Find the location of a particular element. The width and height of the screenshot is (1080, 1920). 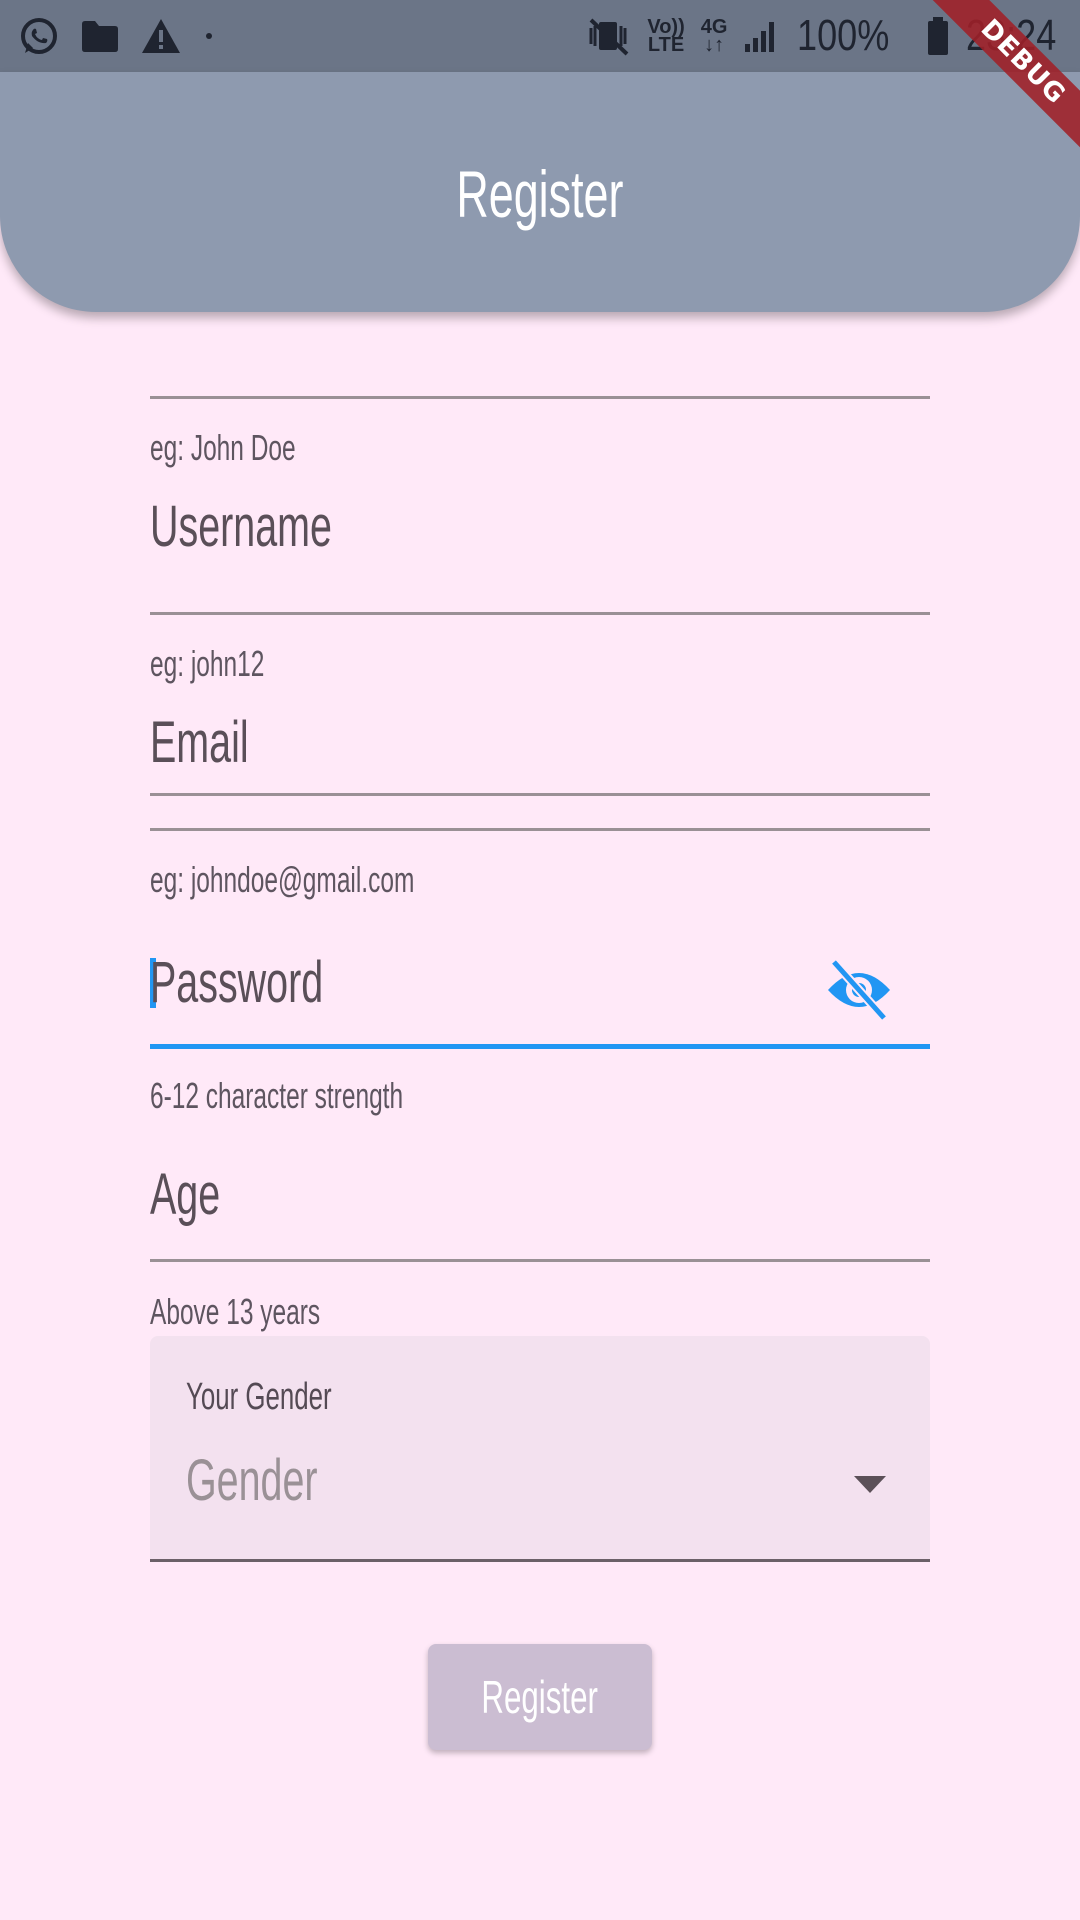

arrow-drop-down-icon is located at coordinates (870, 1484).